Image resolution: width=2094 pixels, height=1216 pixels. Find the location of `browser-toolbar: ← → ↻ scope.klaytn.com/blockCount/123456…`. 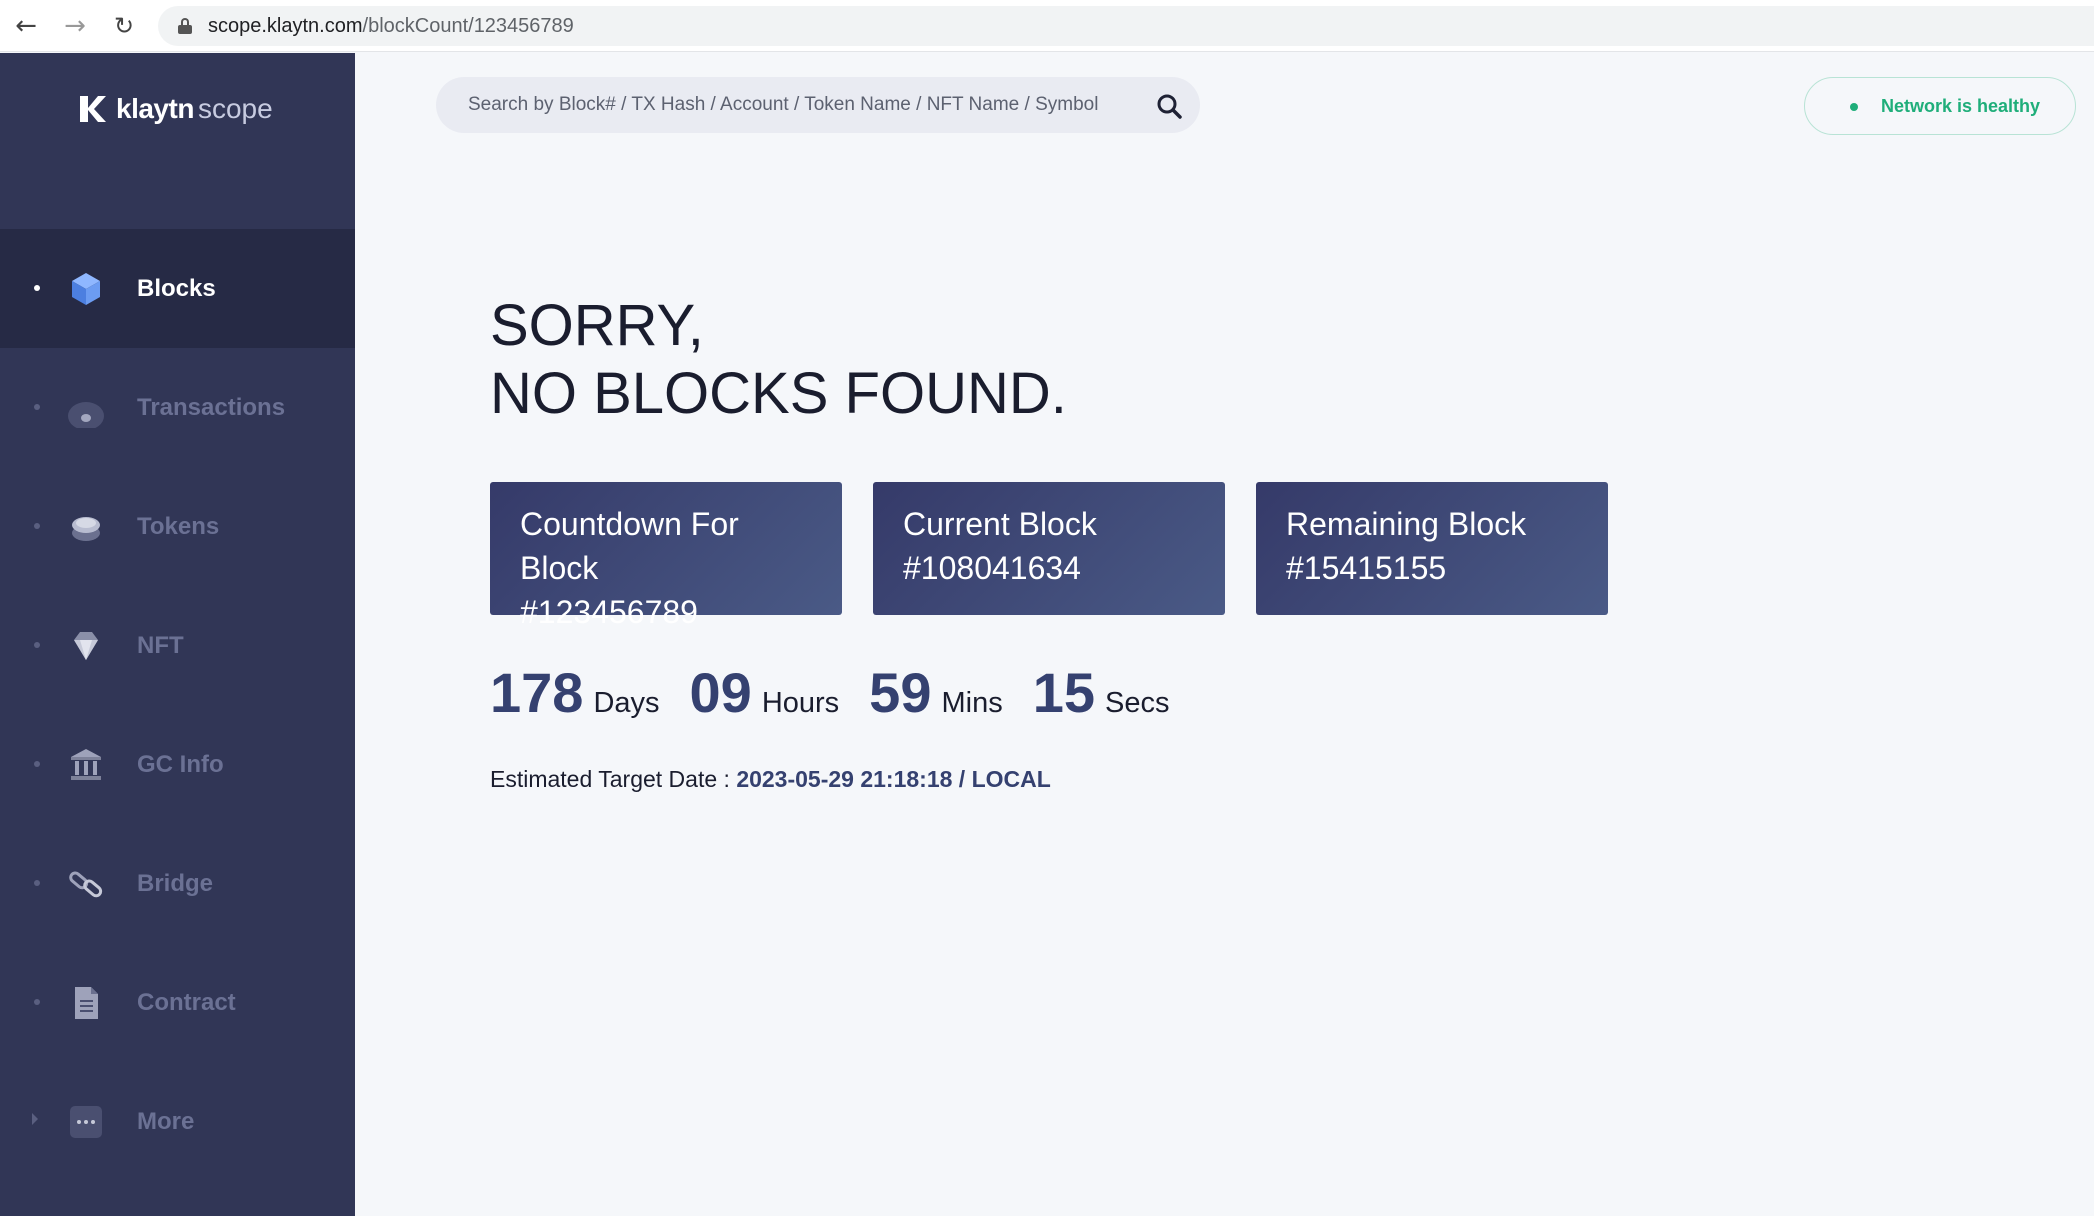

browser-toolbar: ← → ↻ scope.klaytn.com/blockCount/123456… is located at coordinates (1047, 26).